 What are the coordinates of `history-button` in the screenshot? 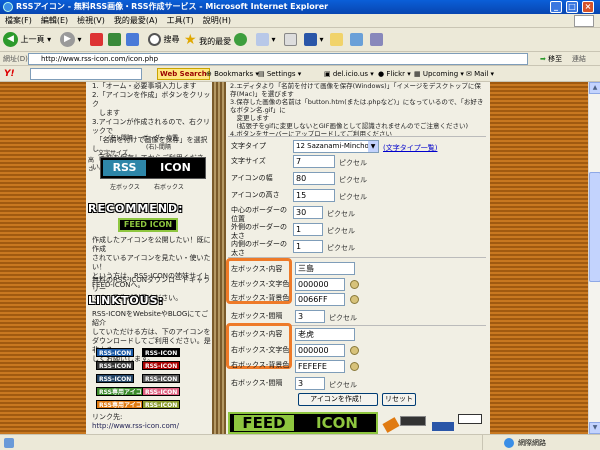 It's located at (240, 40).